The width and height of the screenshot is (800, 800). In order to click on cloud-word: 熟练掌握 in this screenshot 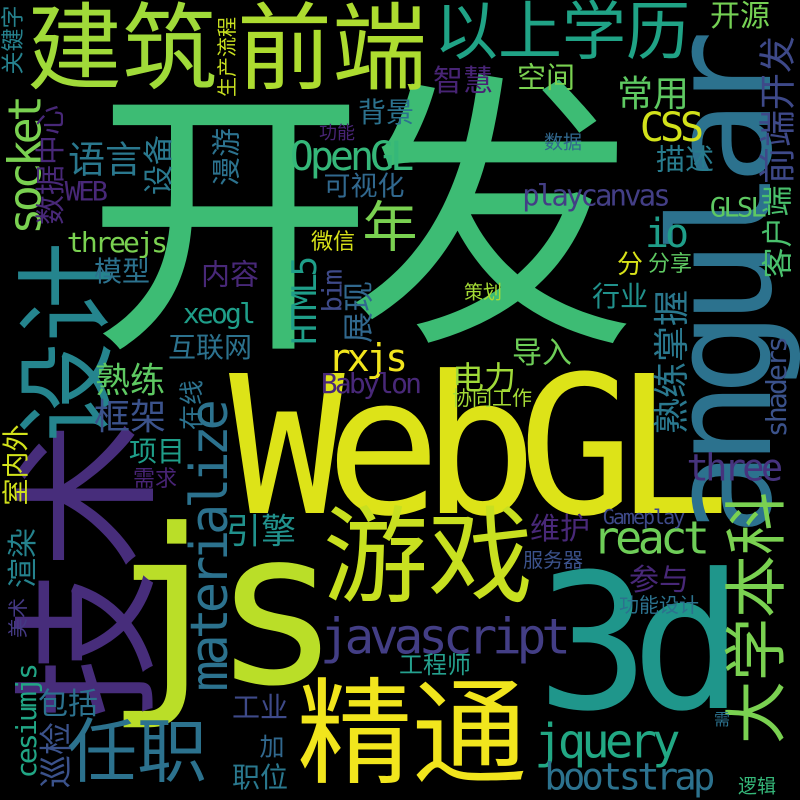, I will do `click(672, 362)`.